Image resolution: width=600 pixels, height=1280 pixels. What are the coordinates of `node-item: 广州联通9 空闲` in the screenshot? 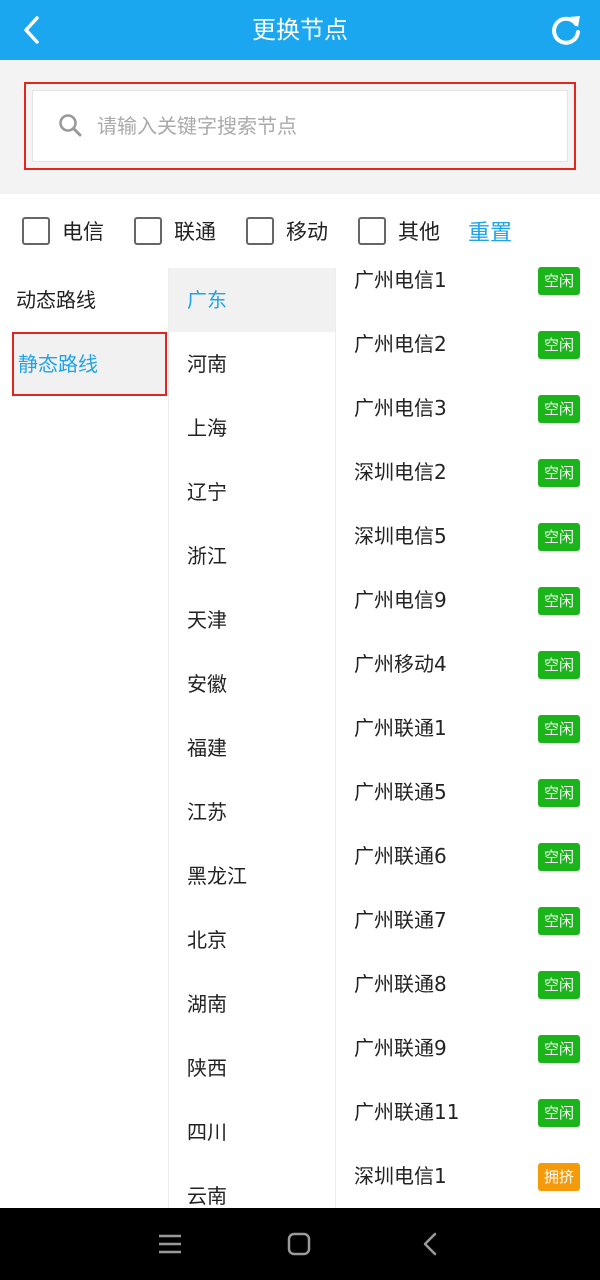 It's located at (468, 1050).